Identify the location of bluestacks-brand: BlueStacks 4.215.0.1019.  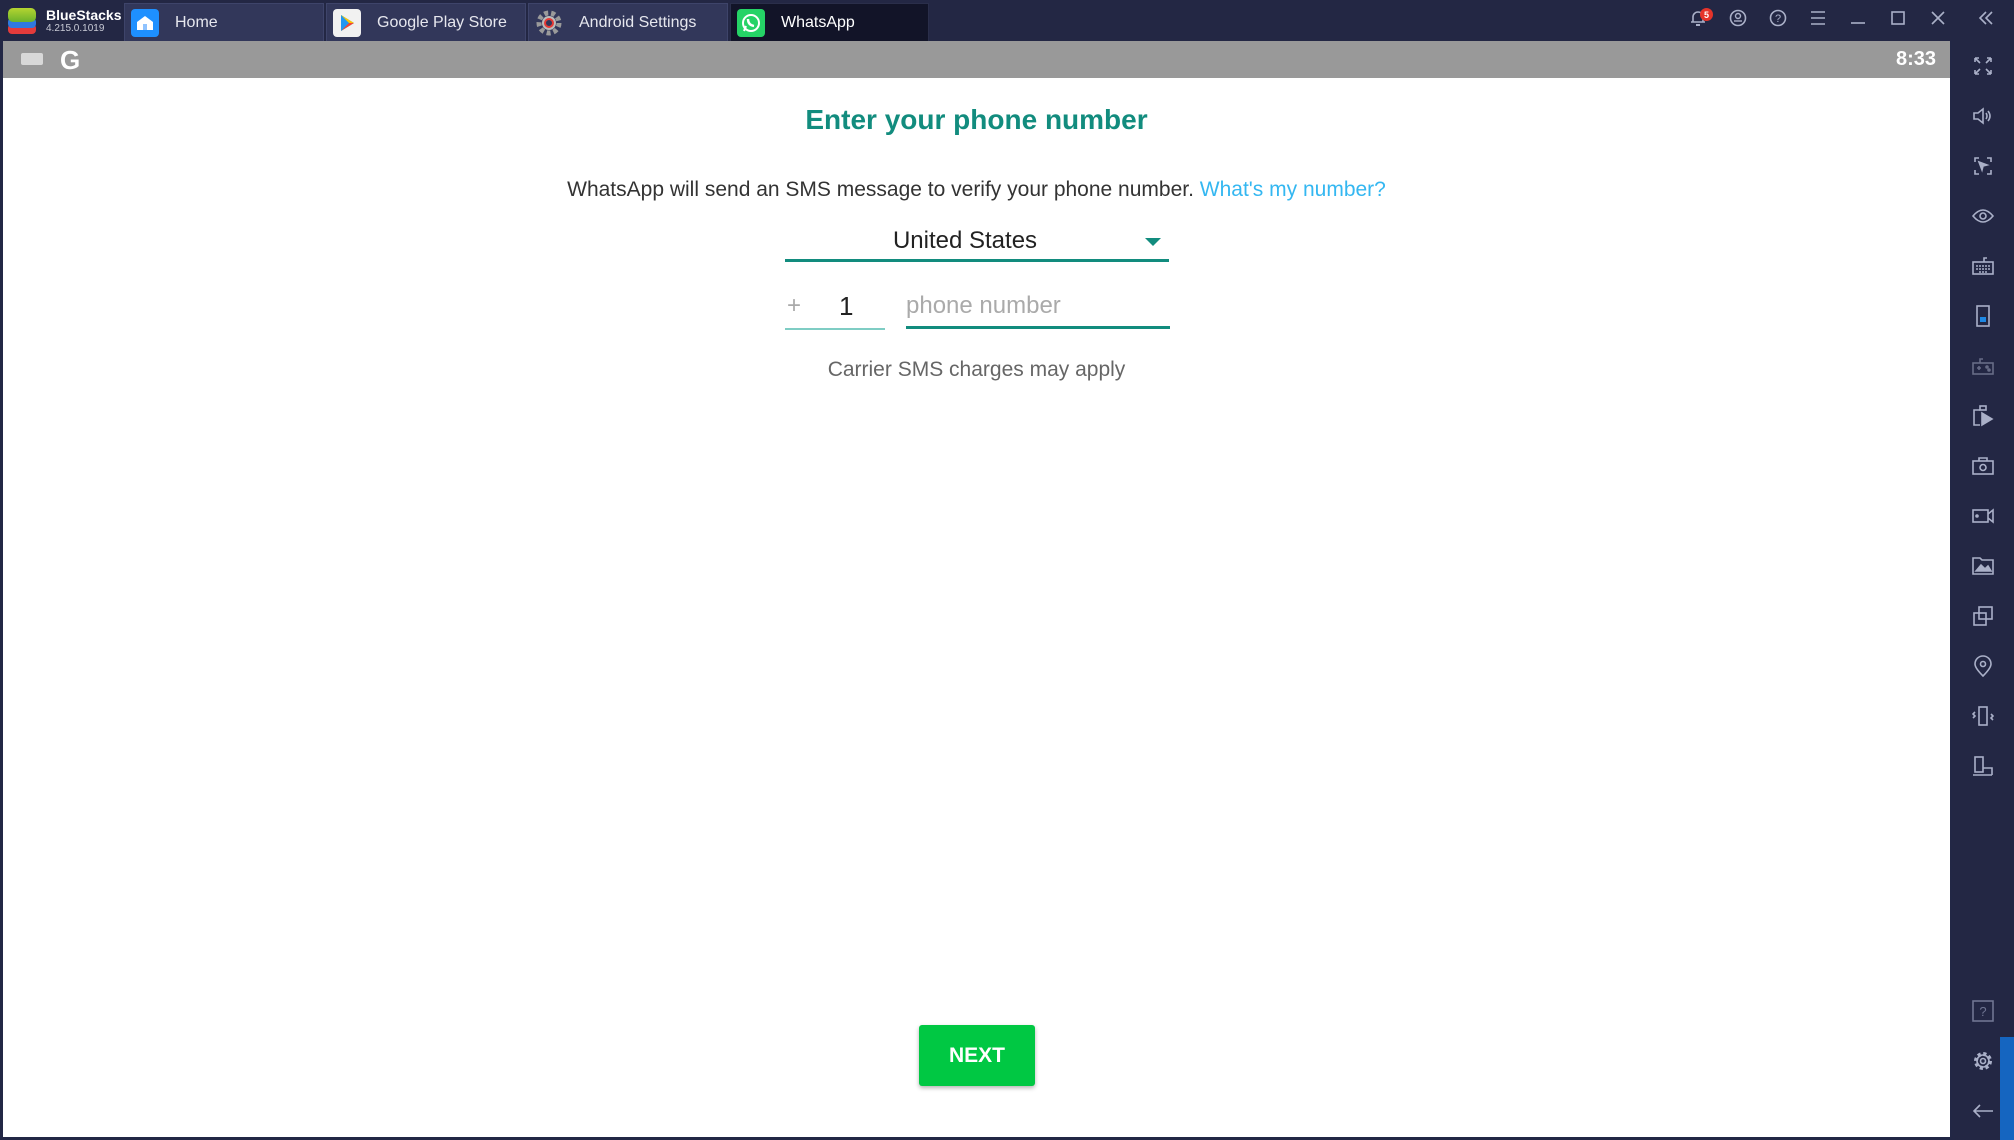
(63, 21).